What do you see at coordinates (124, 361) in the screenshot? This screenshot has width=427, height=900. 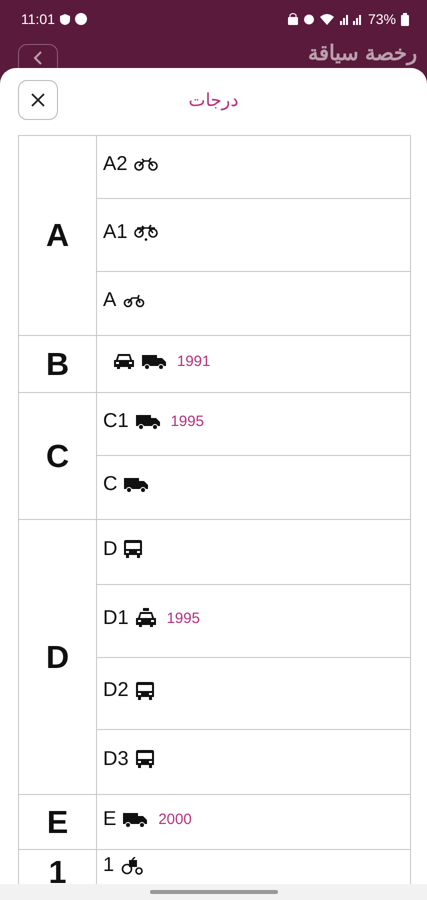 I see `car-icon` at bounding box center [124, 361].